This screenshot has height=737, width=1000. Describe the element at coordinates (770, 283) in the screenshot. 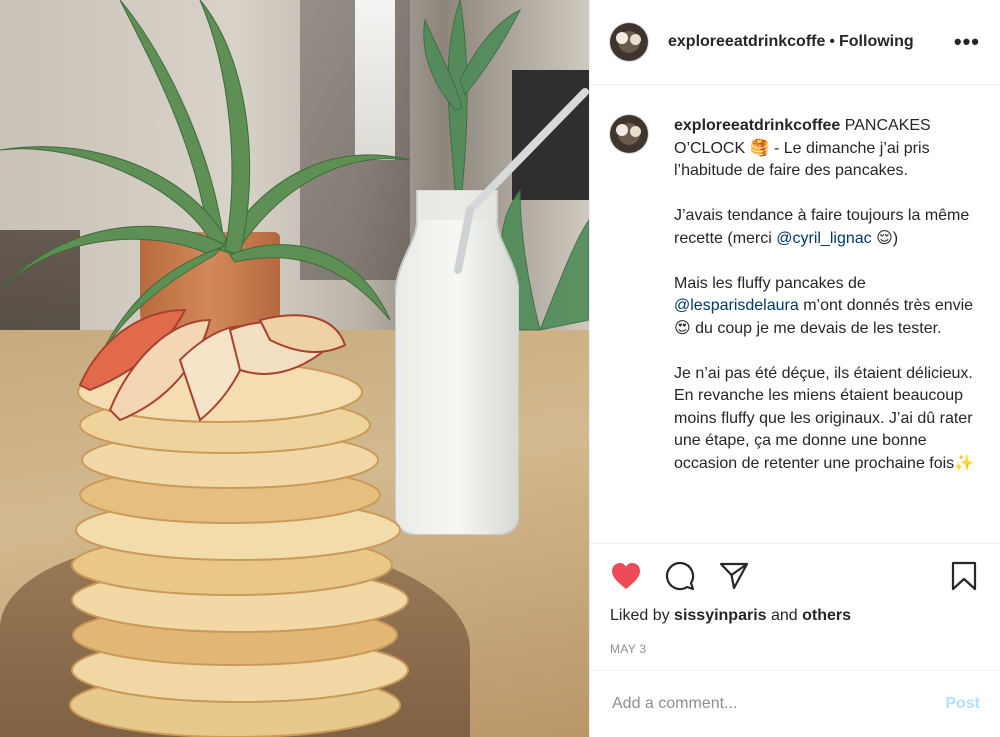

I see `caption-text: Mais les fluffy pancakes de` at that location.